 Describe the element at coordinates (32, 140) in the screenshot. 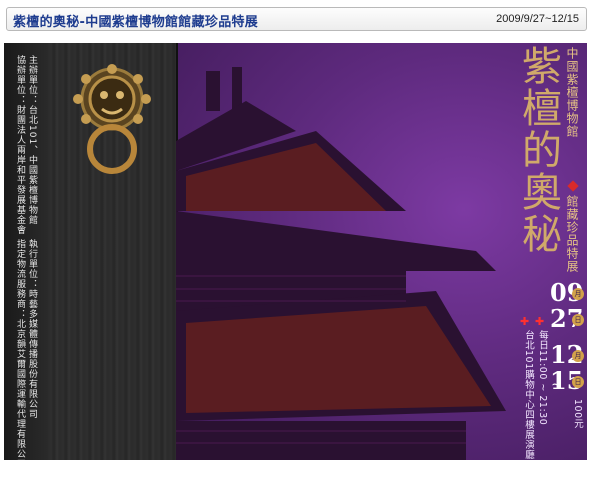

I see `sponsor-organizer-text: 主辦單位：台北101、中國紫檀博物館` at that location.